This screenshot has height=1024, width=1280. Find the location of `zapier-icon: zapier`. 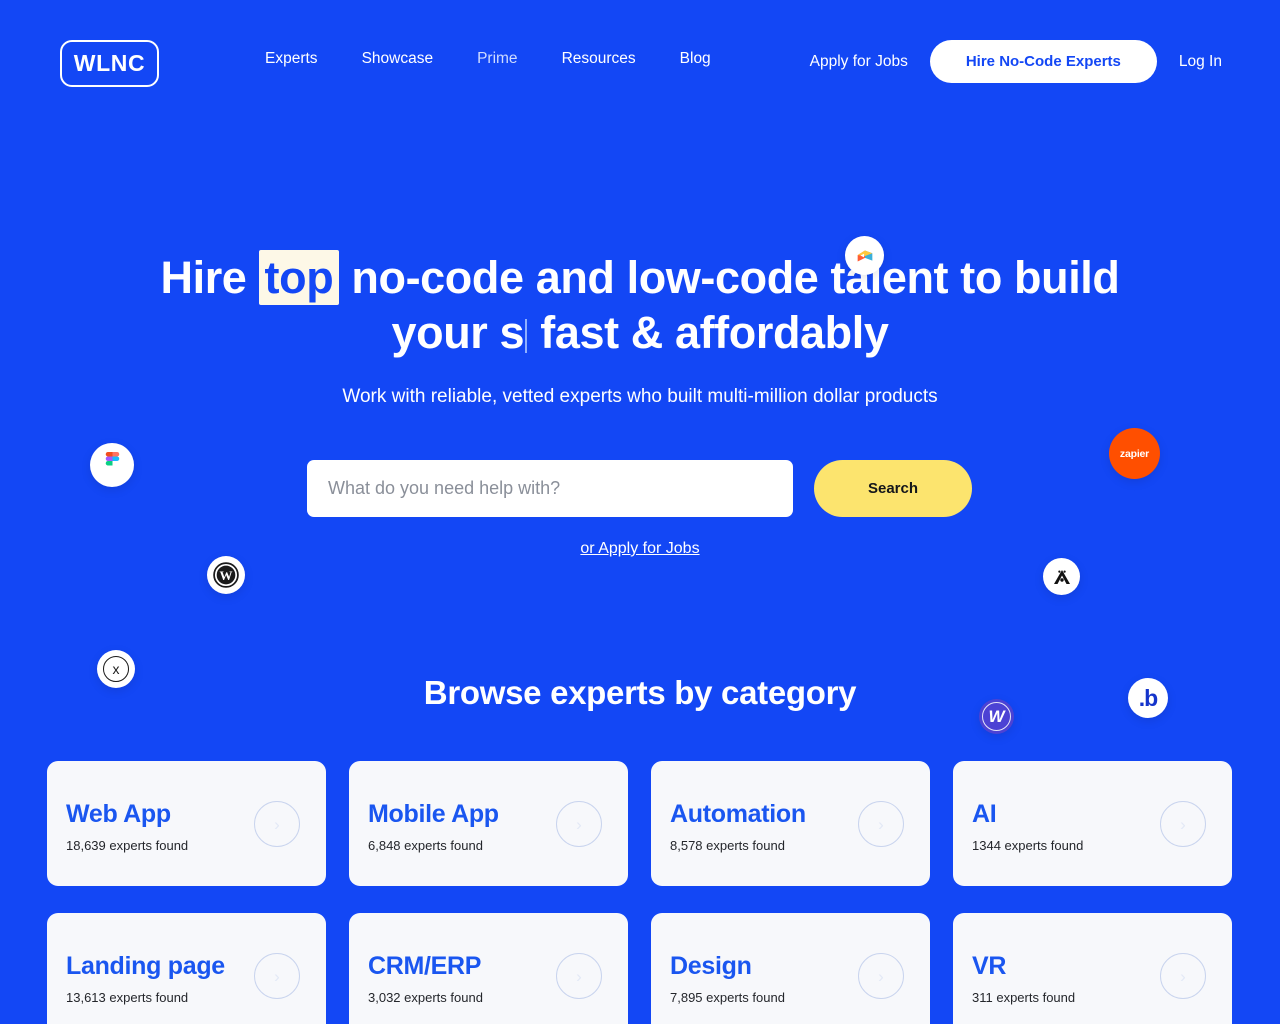

zapier-icon: zapier is located at coordinates (1134, 453).